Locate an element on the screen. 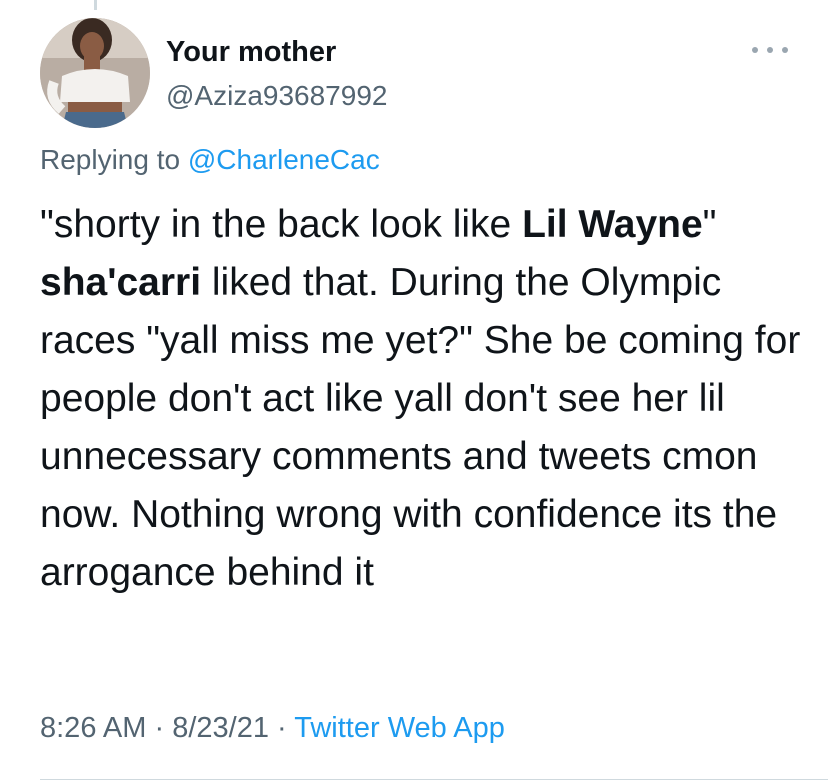  replying-prefix: Replying to is located at coordinates (110, 159).